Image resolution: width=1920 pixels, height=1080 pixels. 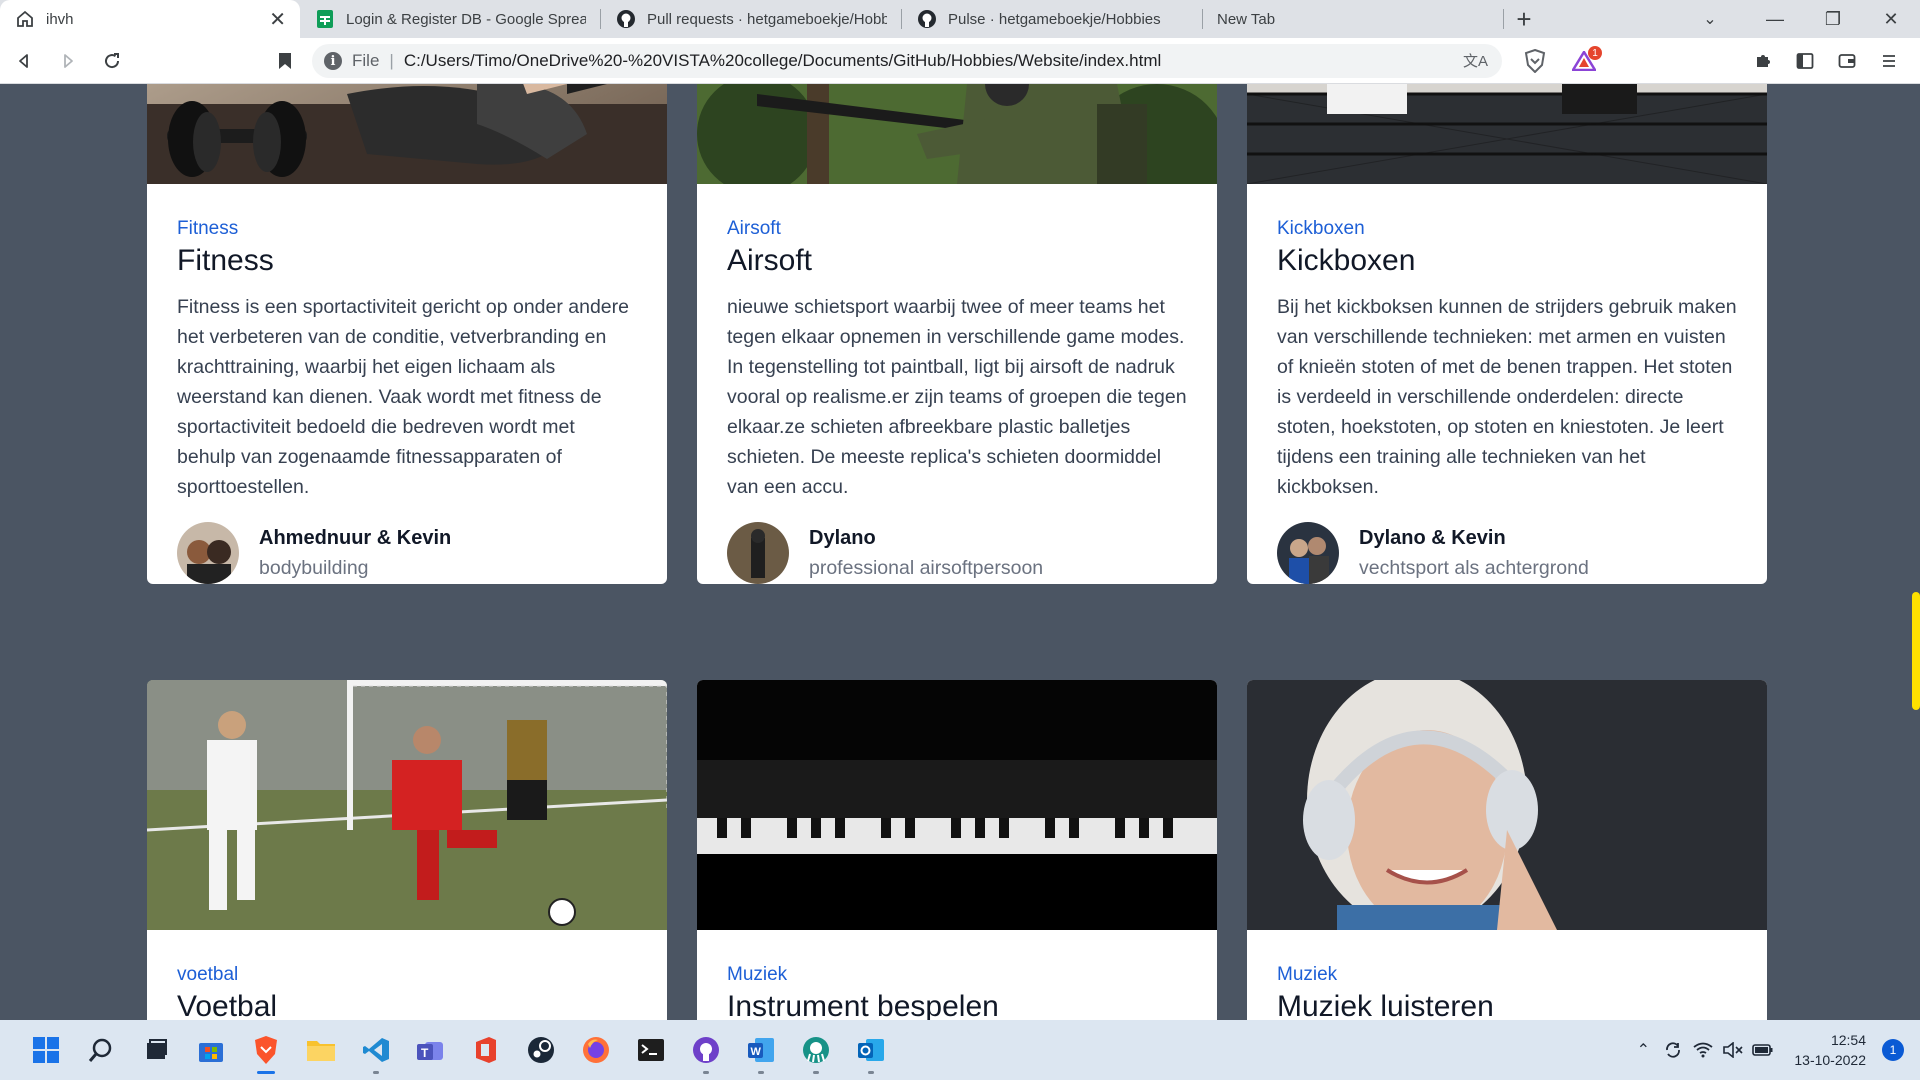 I want to click on tab-google-sheets: Login & Register DB - Google Spreads, so click(x=450, y=19).